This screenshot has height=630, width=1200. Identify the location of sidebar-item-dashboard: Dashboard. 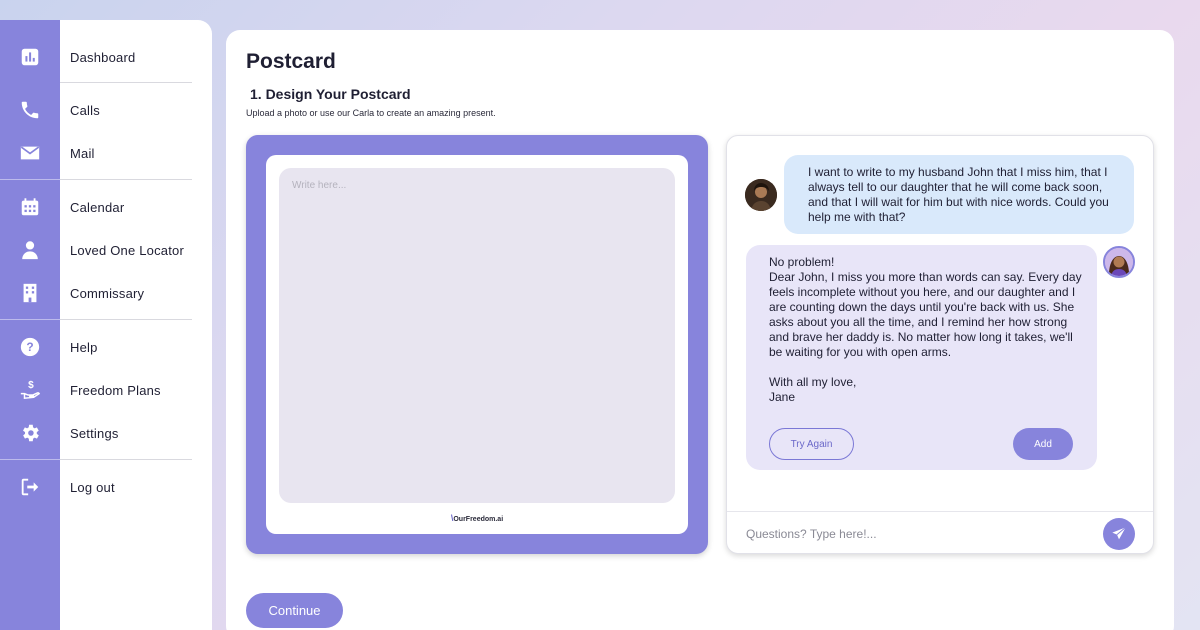
(106, 57).